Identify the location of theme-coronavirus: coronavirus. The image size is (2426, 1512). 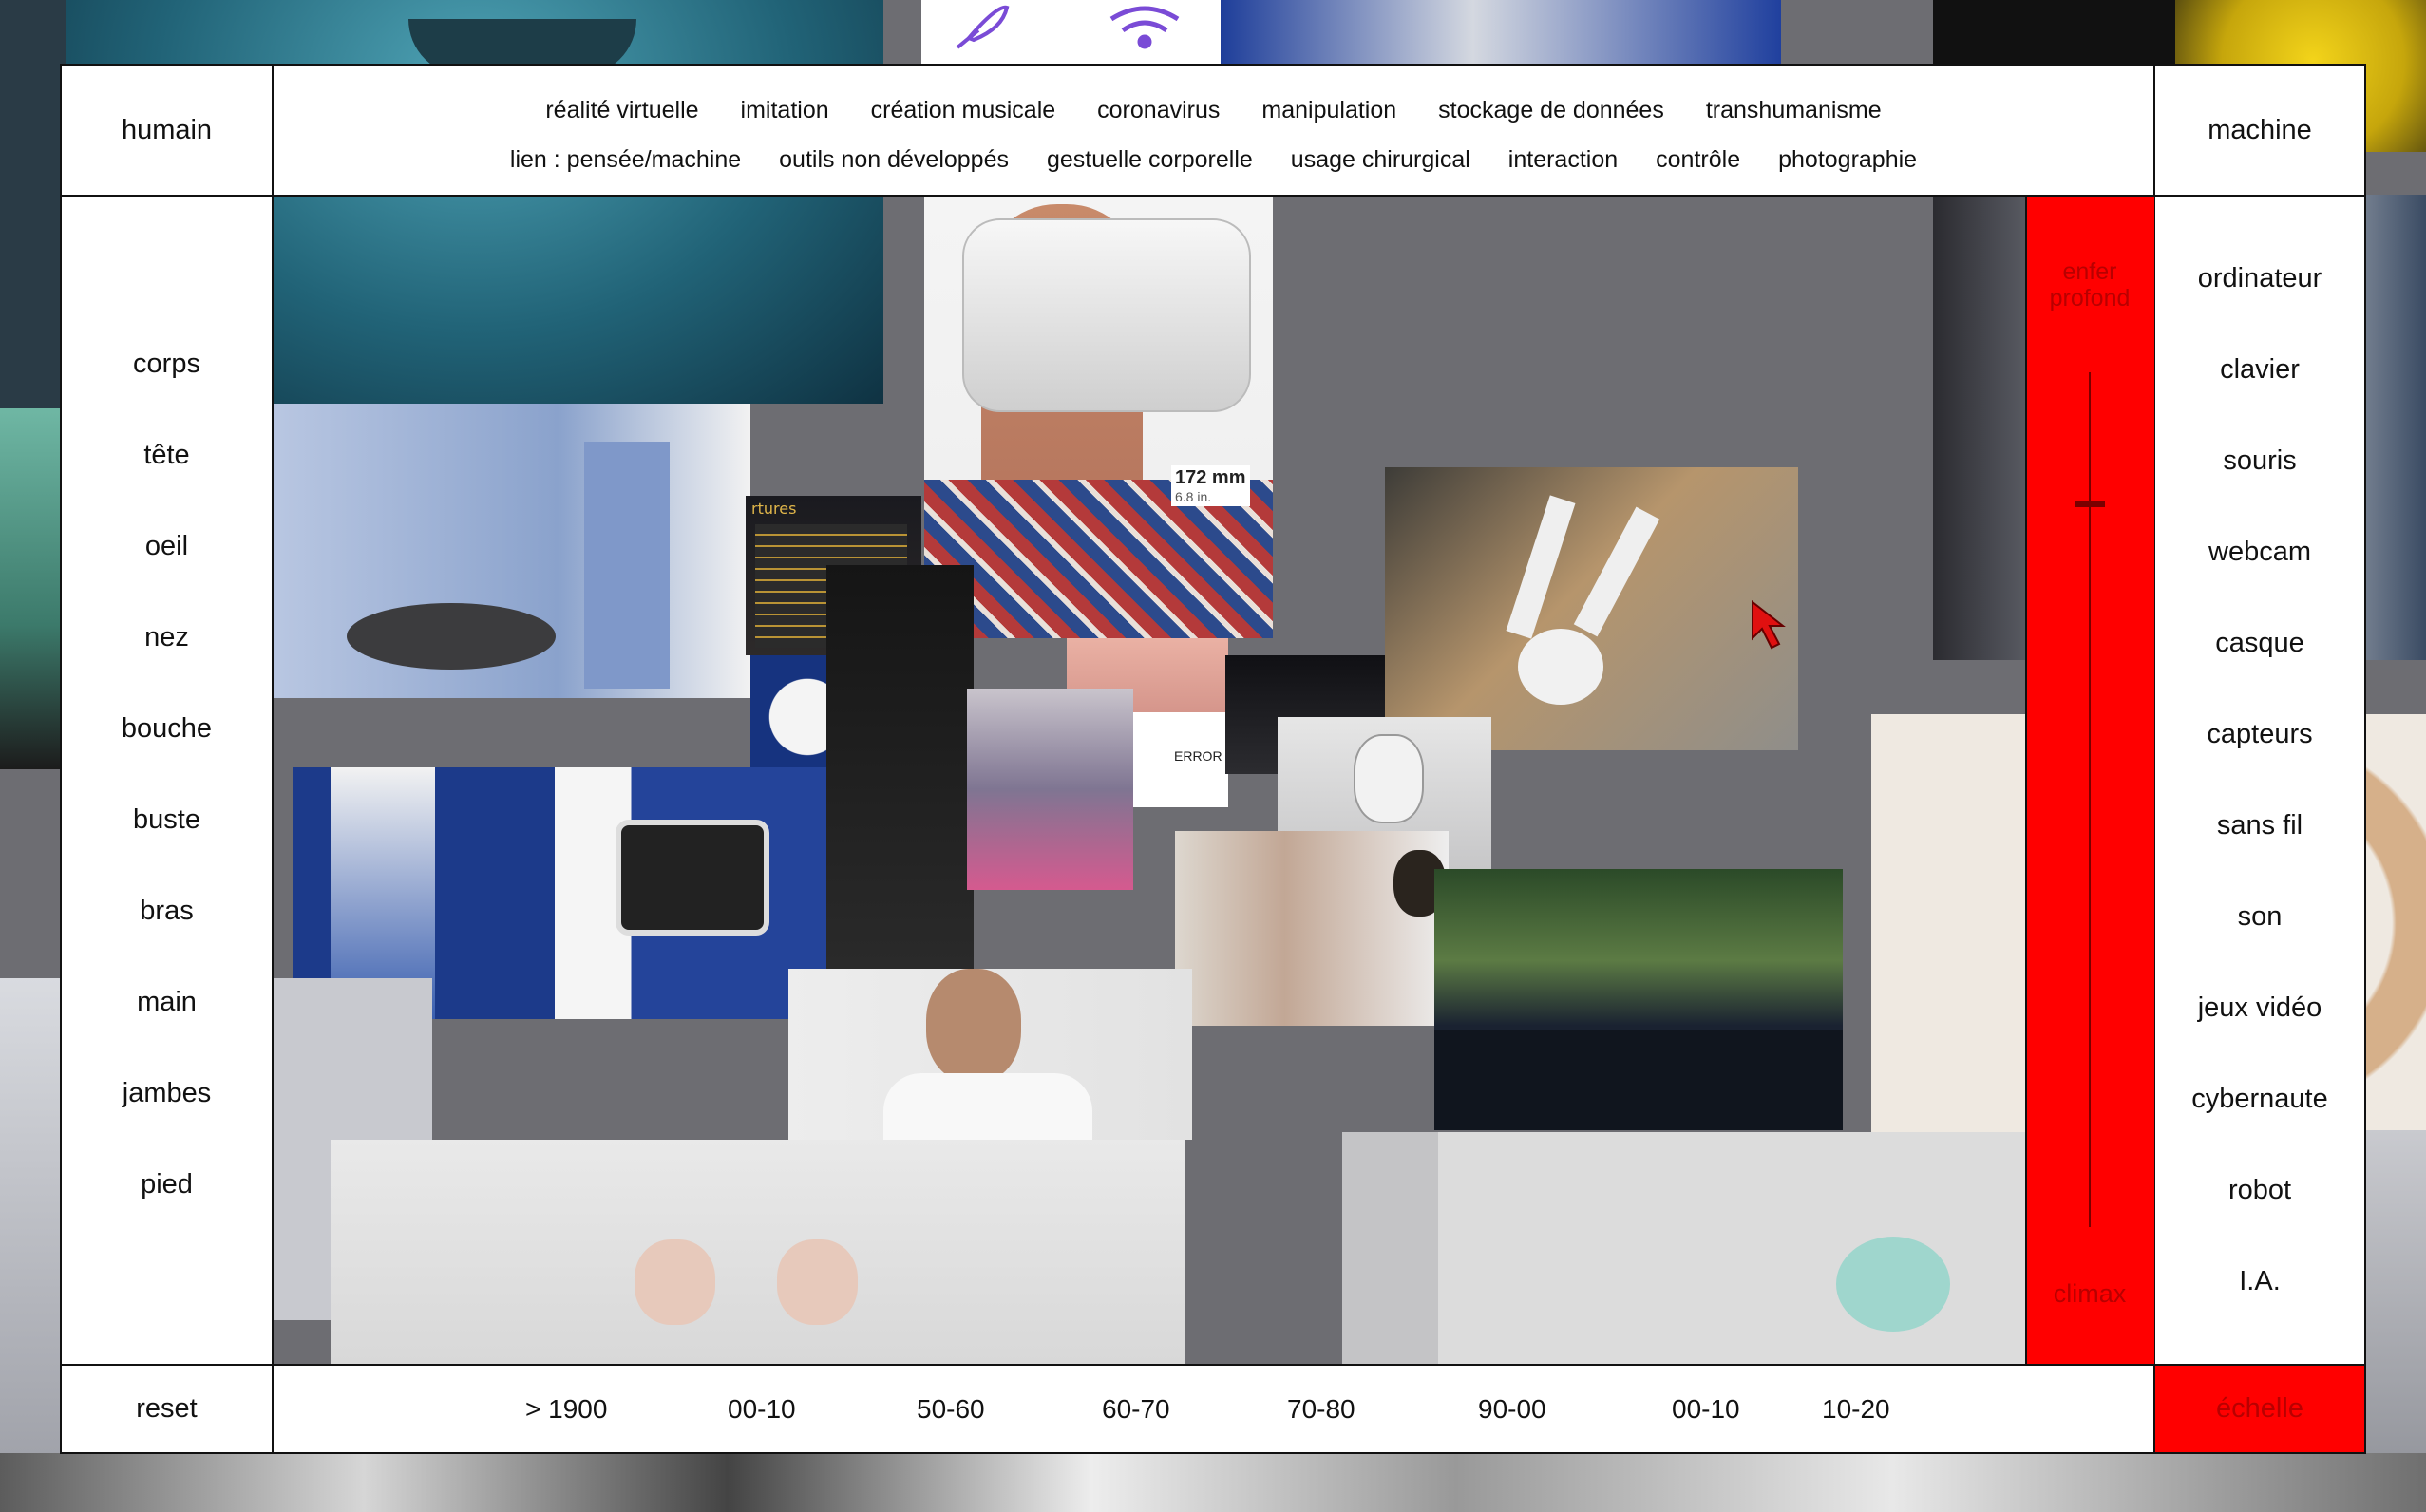
(1158, 111).